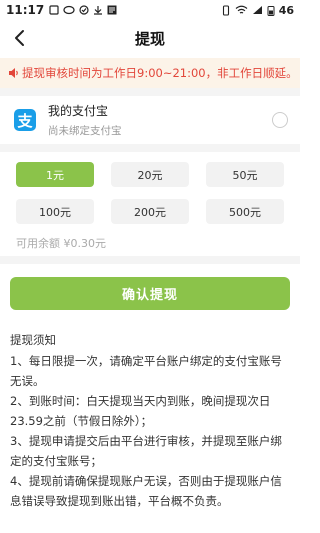 This screenshot has width=320, height=533. What do you see at coordinates (150, 120) in the screenshot?
I see `alipay-account-row: 支 我的支付宝 尚未绑定支付宝` at bounding box center [150, 120].